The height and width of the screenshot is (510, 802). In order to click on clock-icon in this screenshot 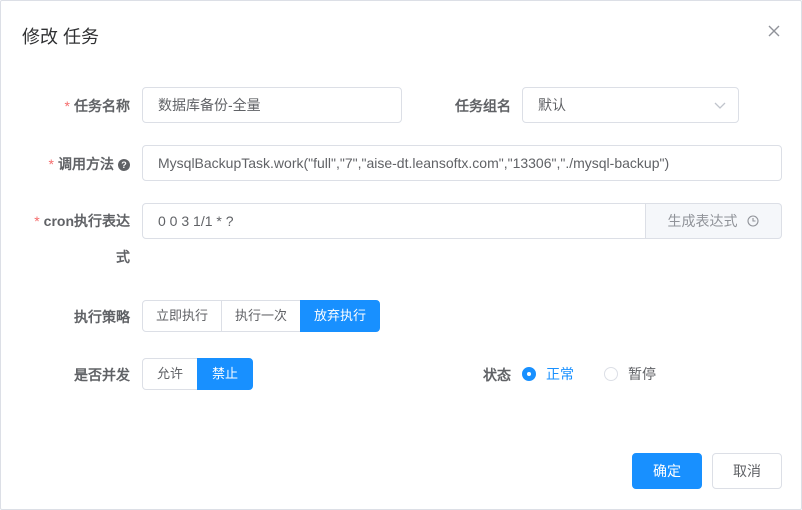, I will do `click(753, 221)`.